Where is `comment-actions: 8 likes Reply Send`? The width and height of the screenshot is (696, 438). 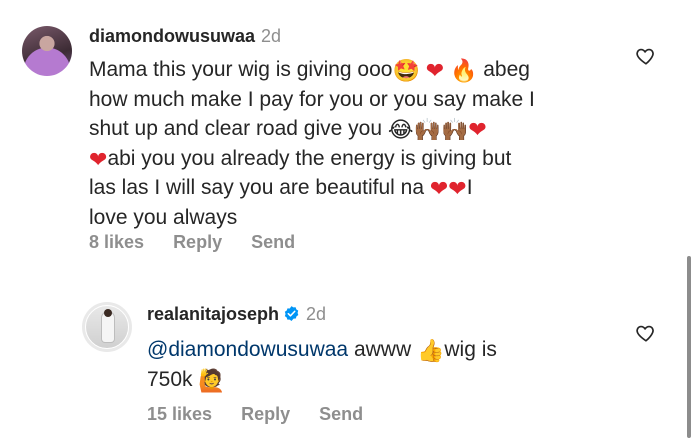
comment-actions: 8 likes Reply Send is located at coordinates (204, 242).